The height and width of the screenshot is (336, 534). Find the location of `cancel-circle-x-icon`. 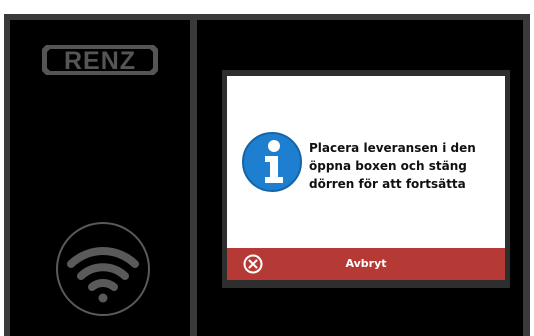

cancel-circle-x-icon is located at coordinates (253, 264).